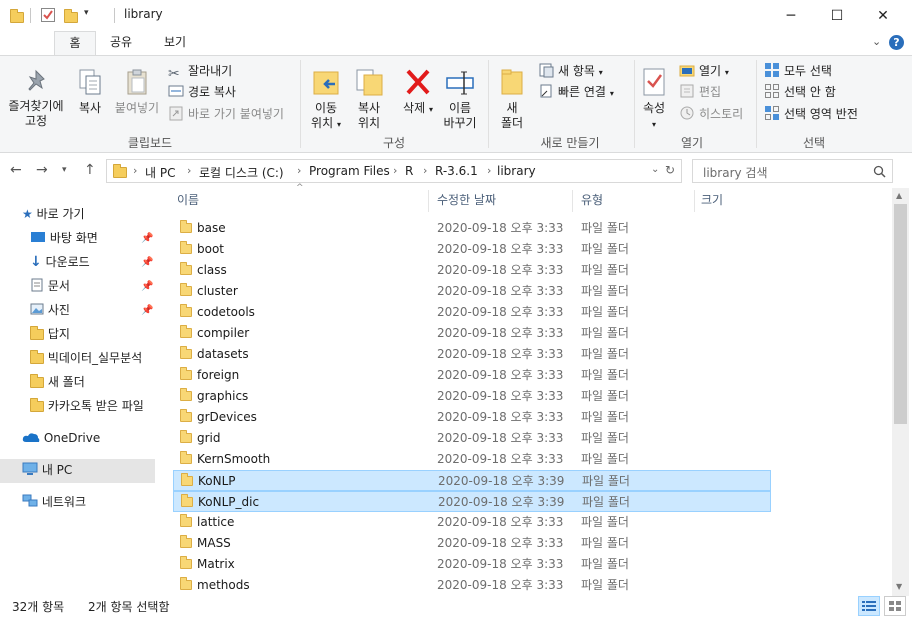  What do you see at coordinates (36, 98) in the screenshot?
I see `pin-quick-access-button: 즐겨찾기에 고정` at bounding box center [36, 98].